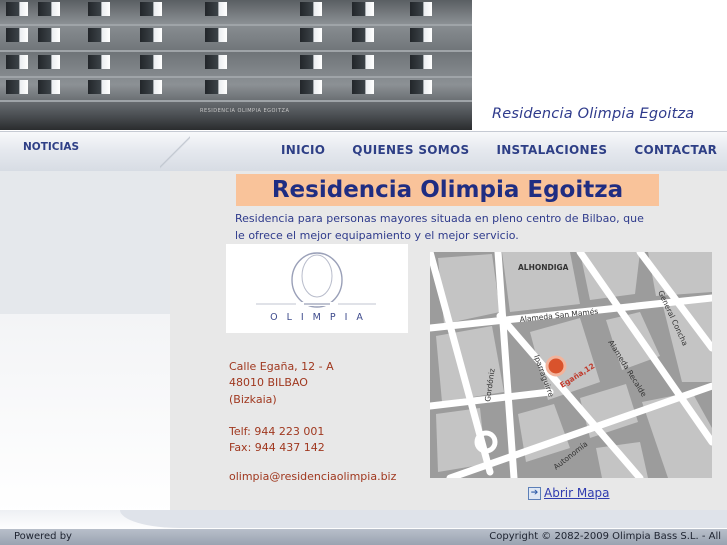 The height and width of the screenshot is (545, 727). I want to click on footer-powered-by: Powered by, so click(43, 536).